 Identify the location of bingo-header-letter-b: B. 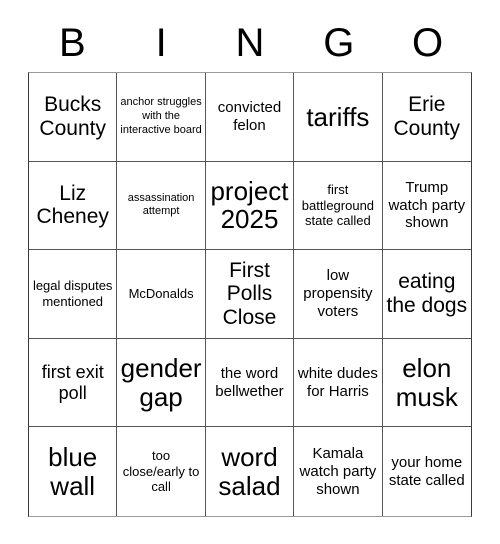
(72, 43).